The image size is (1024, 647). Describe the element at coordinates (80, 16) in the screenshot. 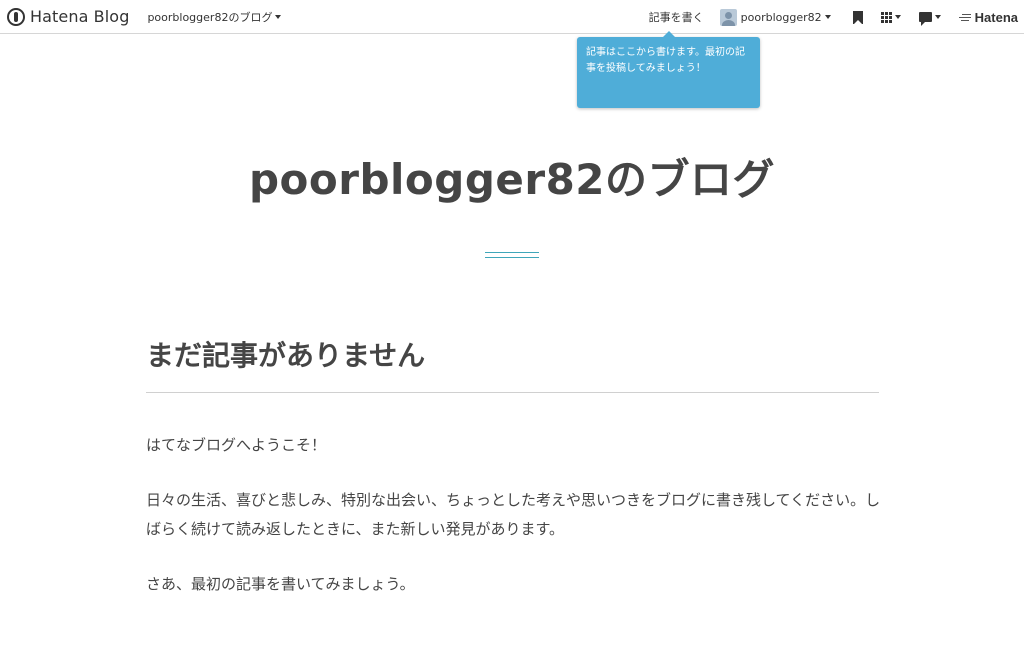

I see `brand-name: Hatena Blog` at that location.